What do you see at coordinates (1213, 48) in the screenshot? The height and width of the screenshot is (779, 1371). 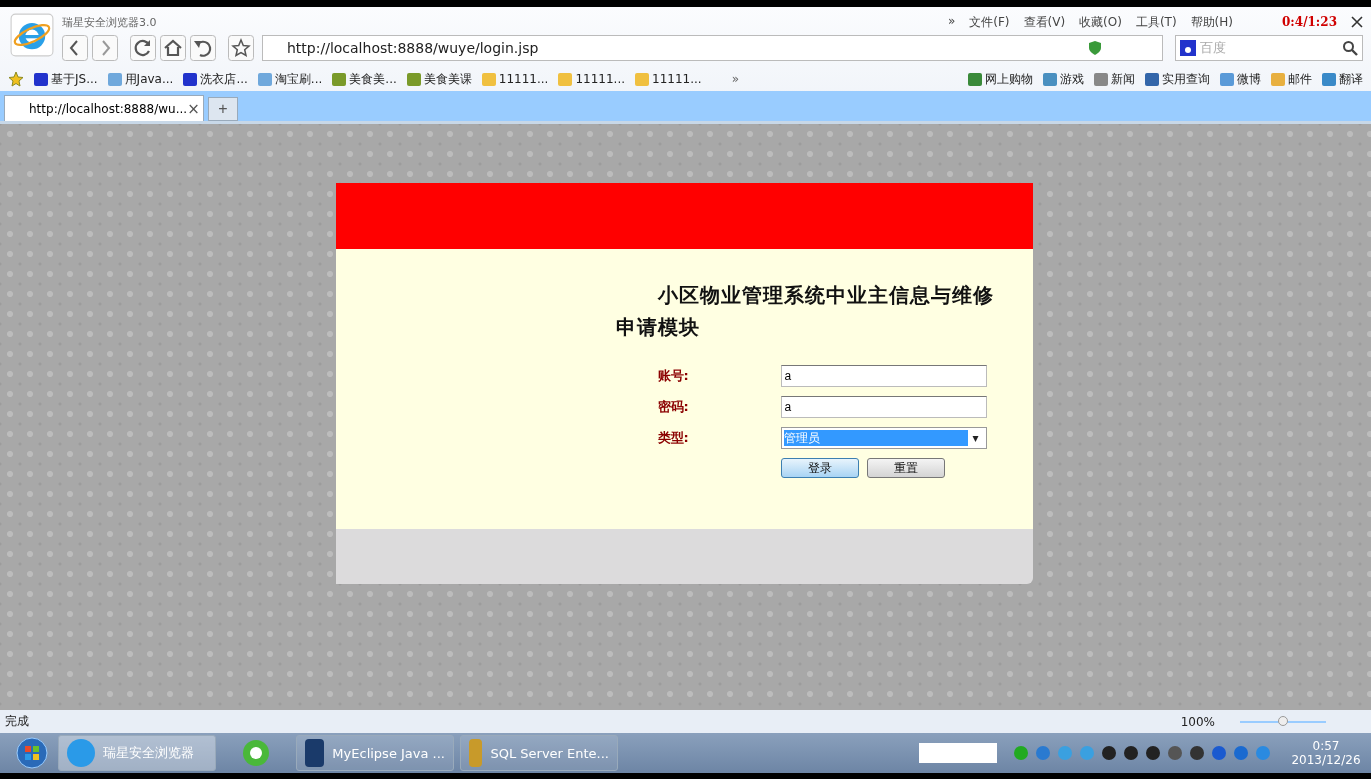 I see `search-placeholder: 百度` at bounding box center [1213, 48].